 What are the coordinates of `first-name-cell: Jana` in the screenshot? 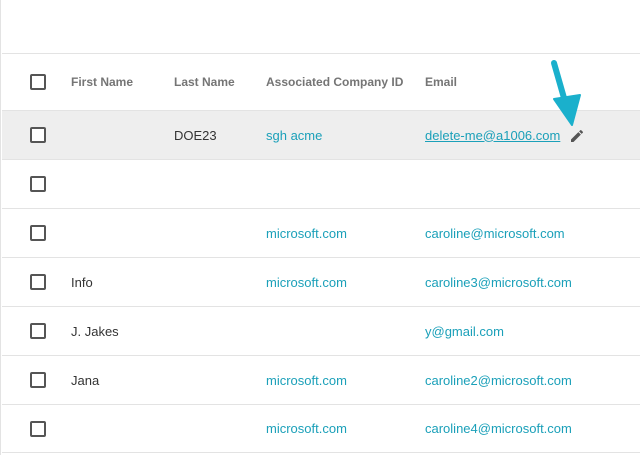 It's located at (85, 380).